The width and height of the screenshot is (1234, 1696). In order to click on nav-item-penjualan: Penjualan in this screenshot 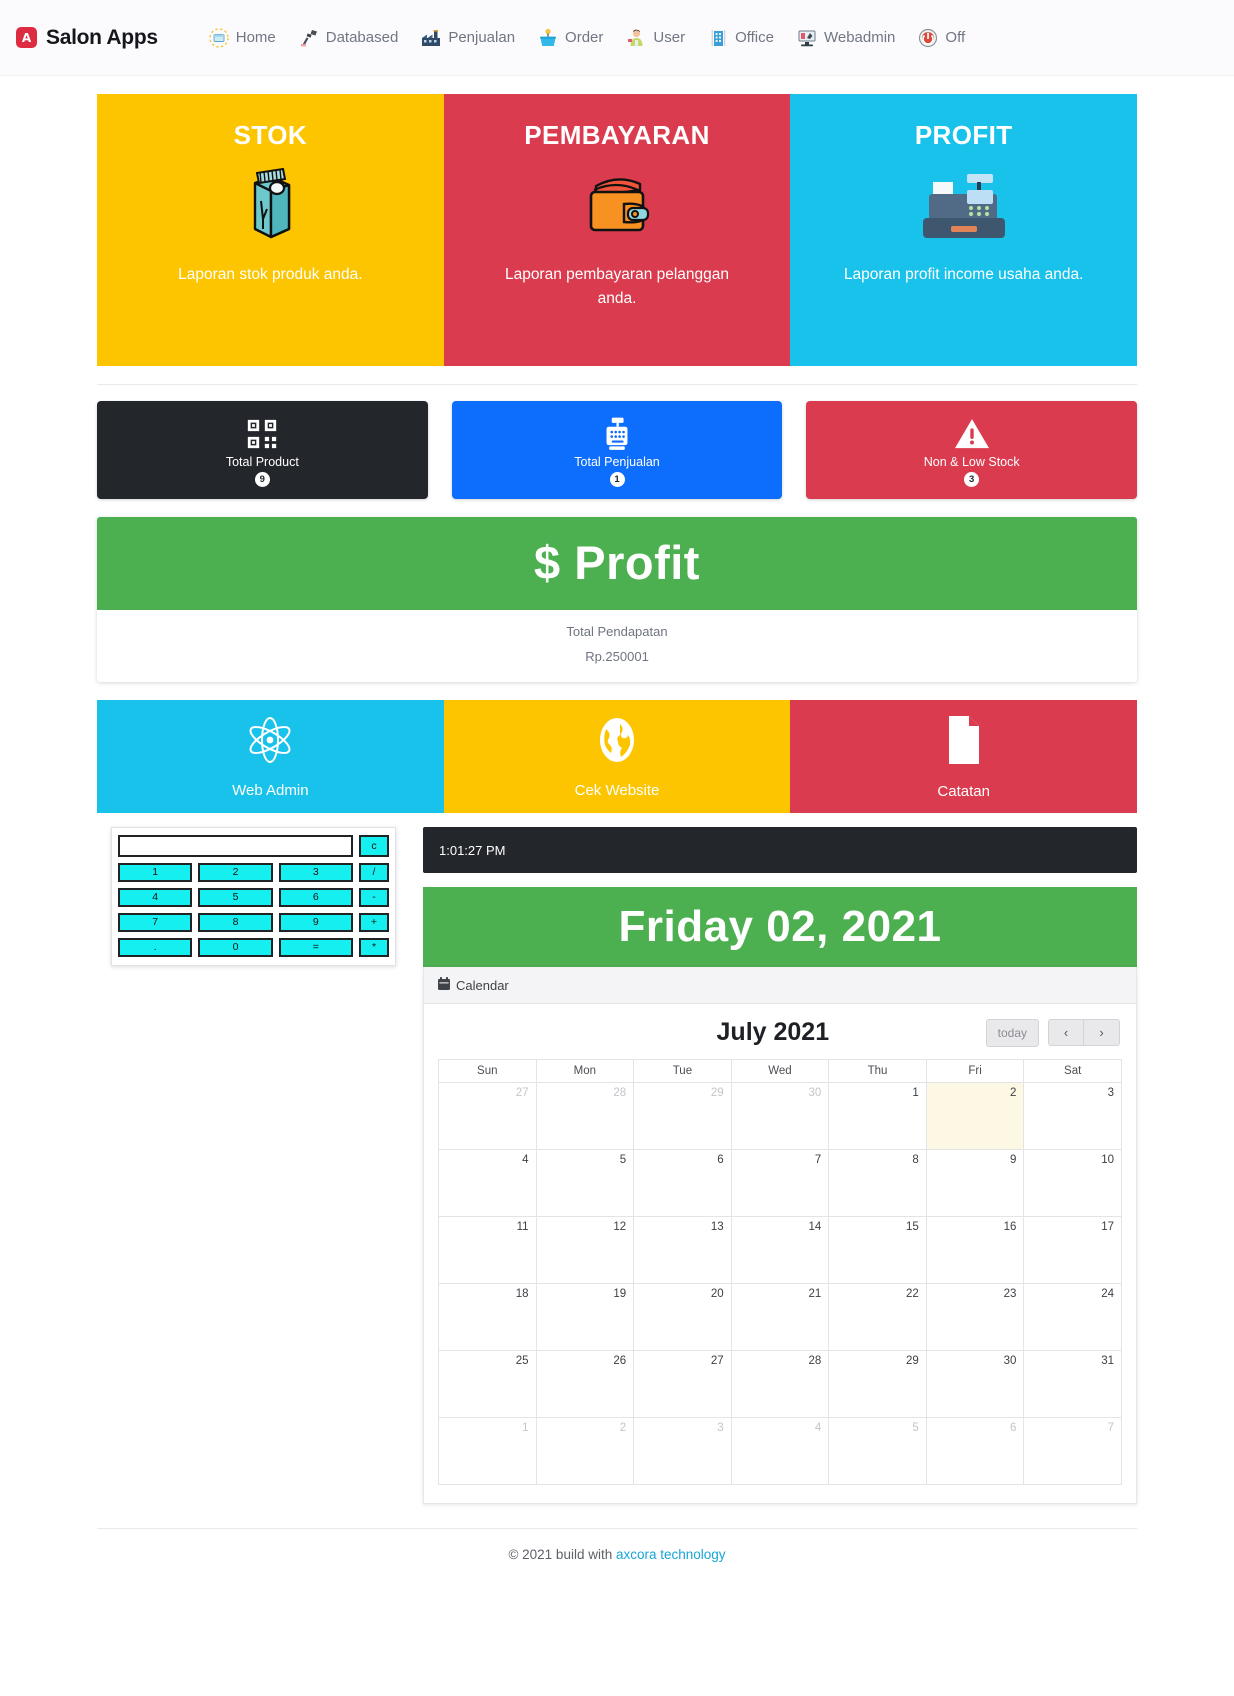, I will do `click(467, 38)`.